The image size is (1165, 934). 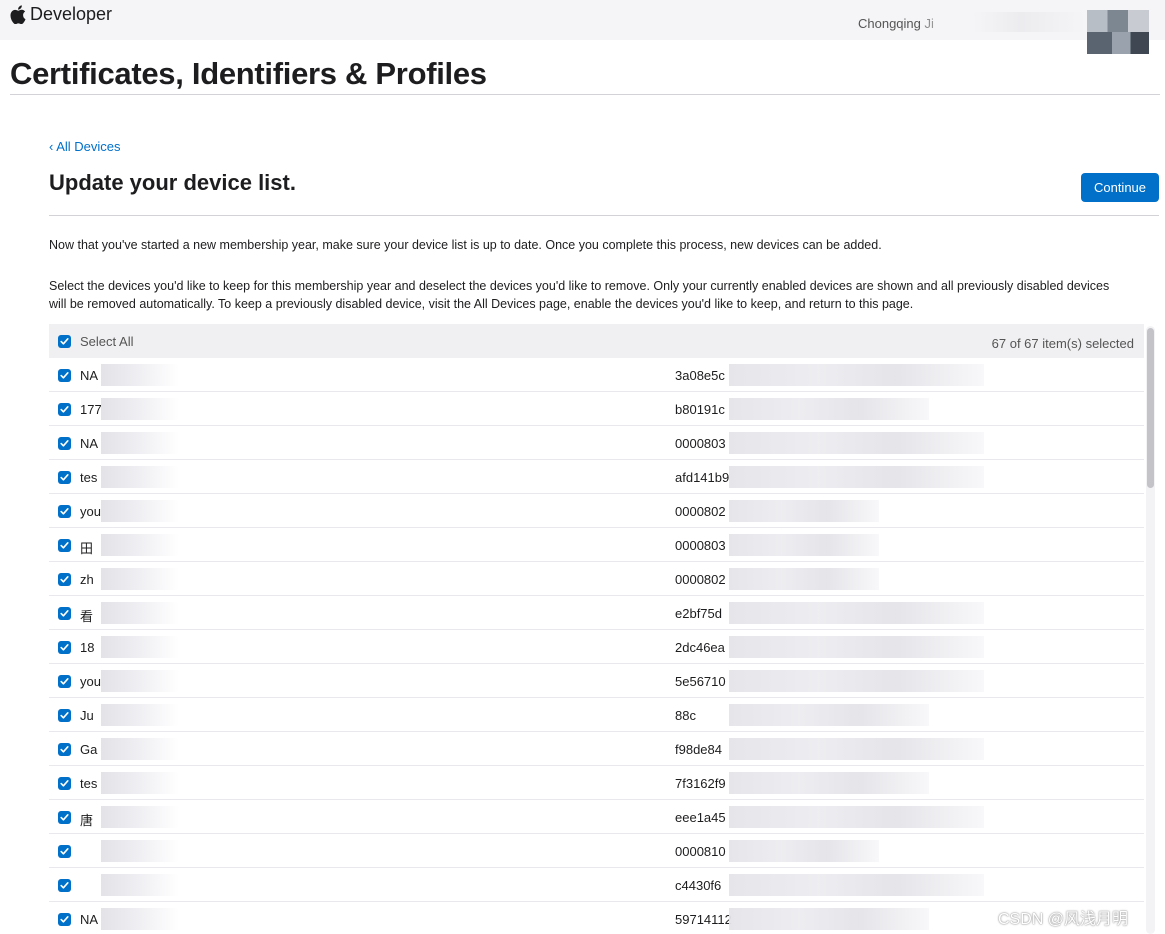 What do you see at coordinates (87, 647) in the screenshot?
I see `device-name: 18` at bounding box center [87, 647].